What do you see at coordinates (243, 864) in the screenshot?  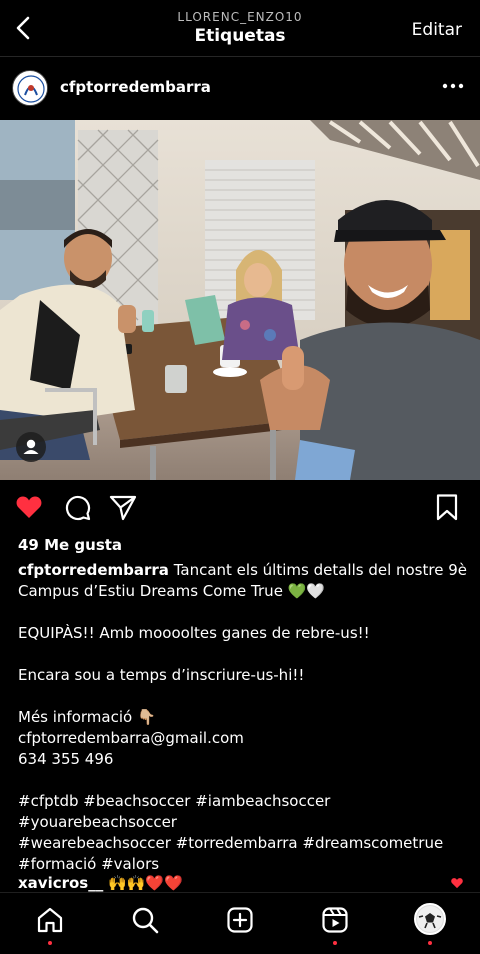 I see `caption-hashtags: #formació #valors` at bounding box center [243, 864].